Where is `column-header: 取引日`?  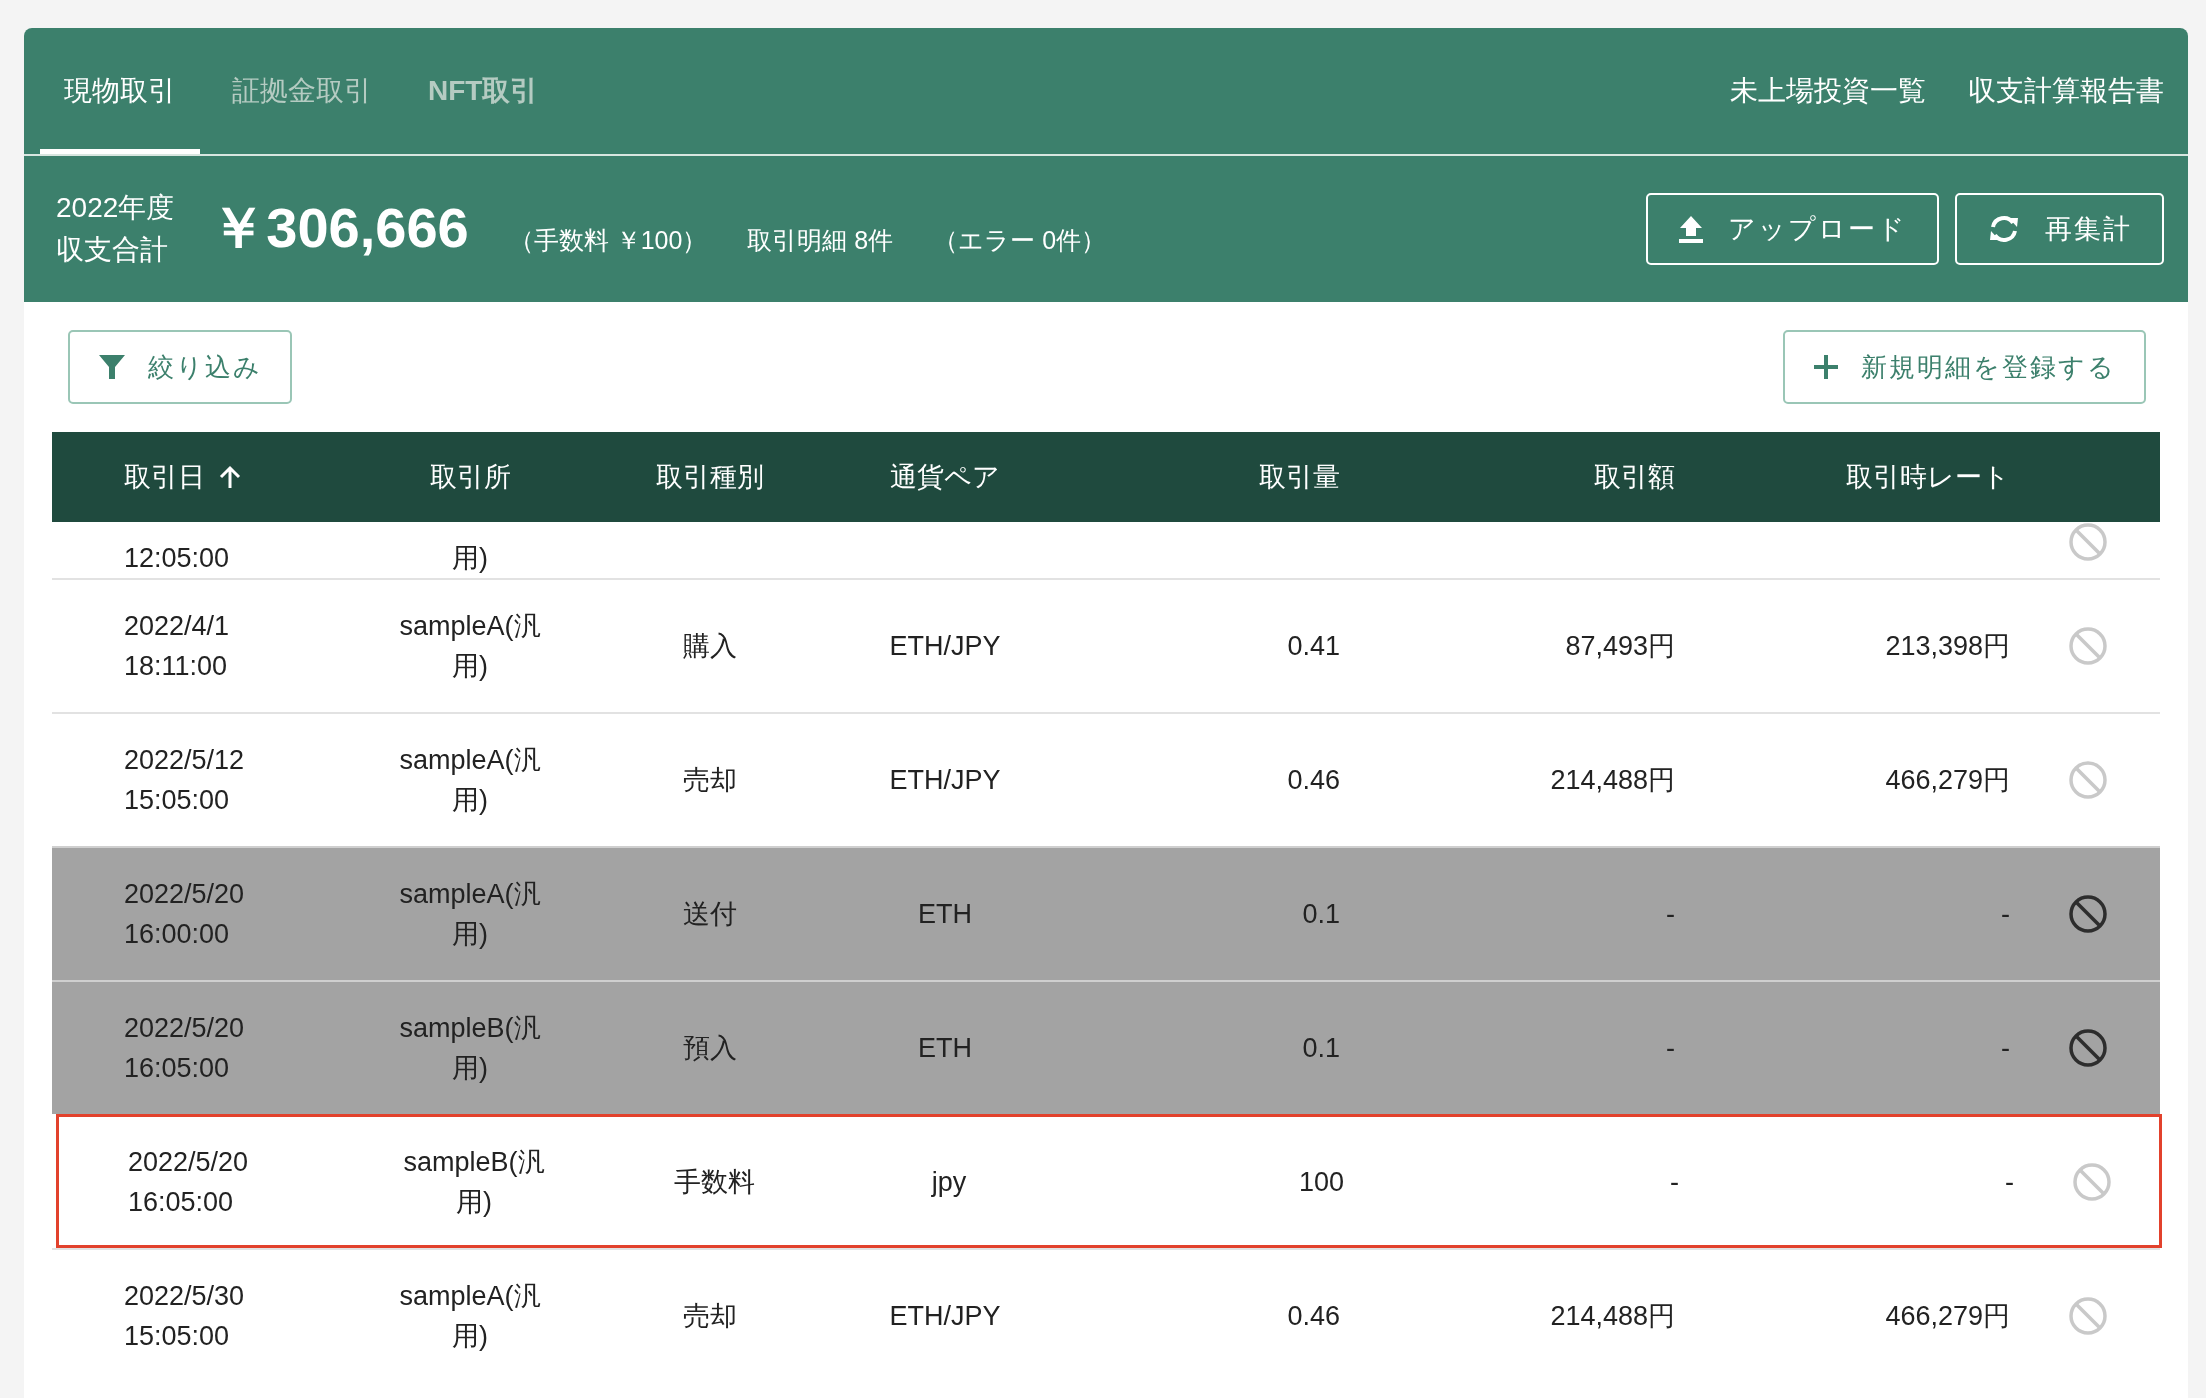 column-header: 取引日 is located at coordinates (182, 477).